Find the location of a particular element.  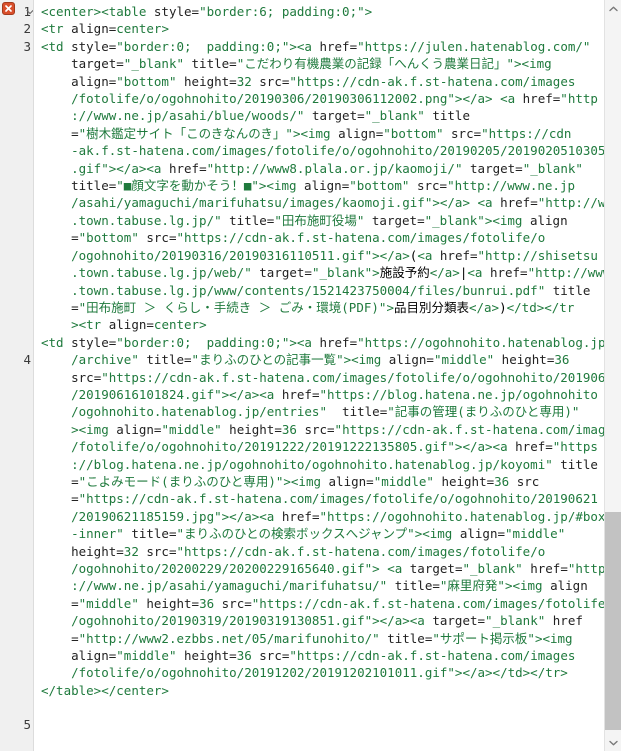

code-token-val: "https://cdn-ak.f.st-hatena.com/images is located at coordinates (432, 656).